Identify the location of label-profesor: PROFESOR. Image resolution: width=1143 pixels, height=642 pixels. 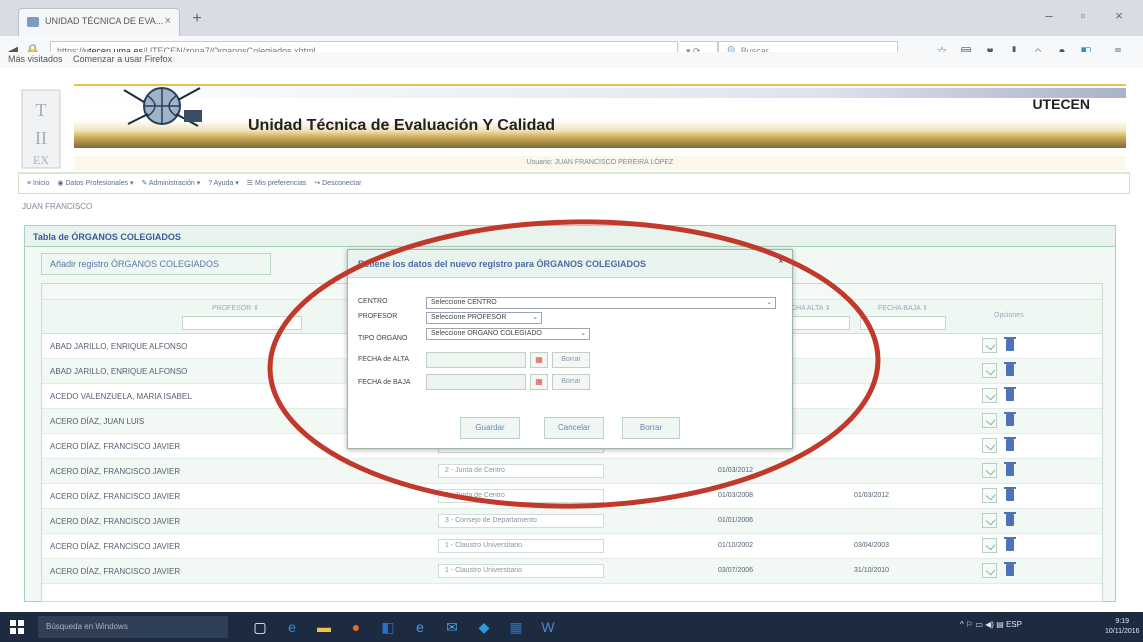
(378, 316).